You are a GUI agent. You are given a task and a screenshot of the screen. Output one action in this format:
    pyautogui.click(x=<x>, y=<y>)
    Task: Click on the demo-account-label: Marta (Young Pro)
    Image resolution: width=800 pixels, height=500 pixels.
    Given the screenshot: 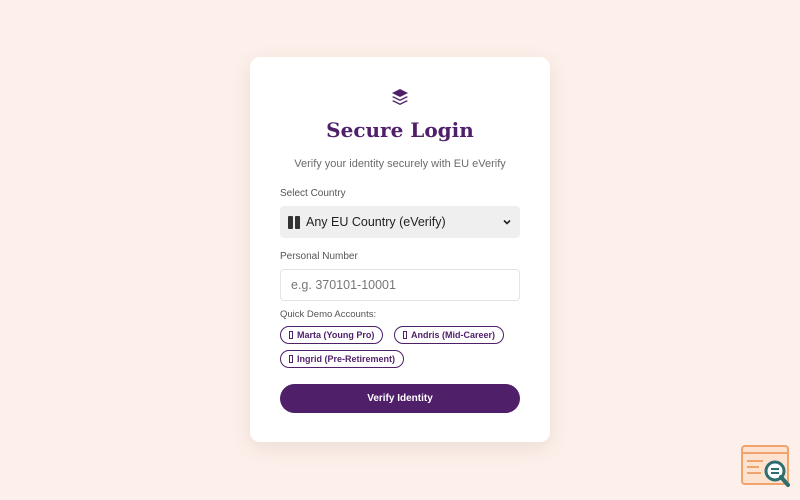 What is the action you would take?
    pyautogui.click(x=336, y=335)
    